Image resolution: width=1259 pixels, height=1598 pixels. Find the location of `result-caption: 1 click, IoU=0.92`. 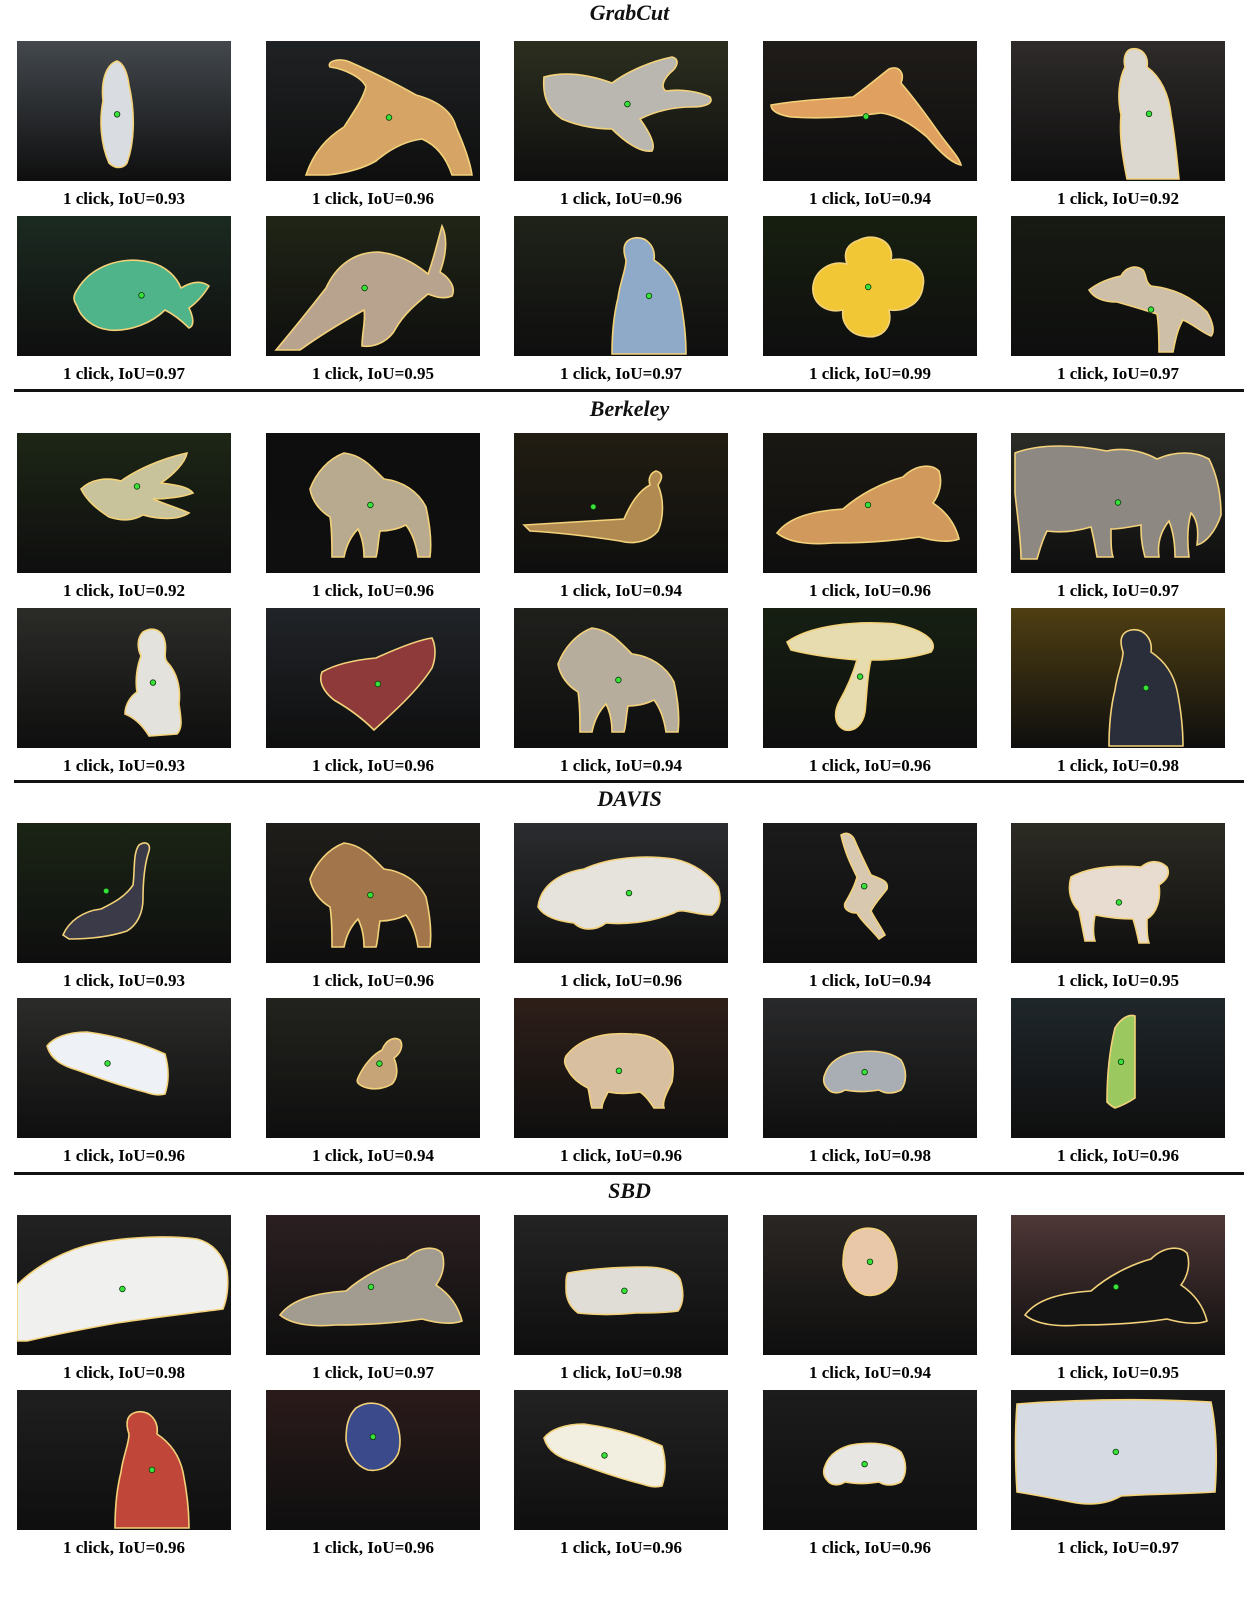

result-caption: 1 click, IoU=0.92 is located at coordinates (124, 590).